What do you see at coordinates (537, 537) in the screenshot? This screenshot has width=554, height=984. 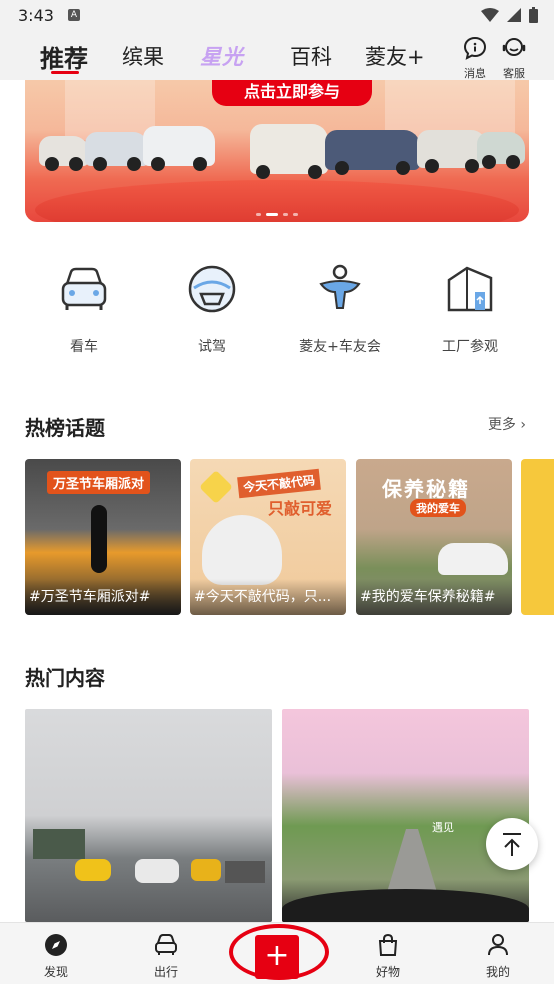 I see `topic-card` at bounding box center [537, 537].